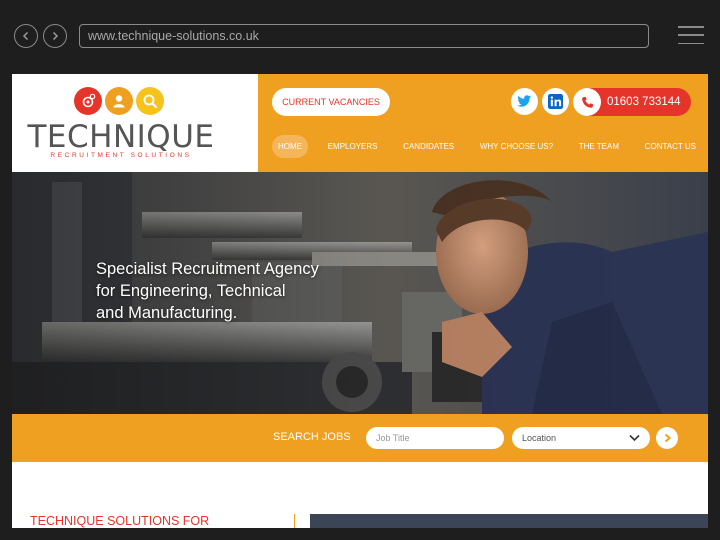 The width and height of the screenshot is (720, 540). I want to click on nav-item-contact-us: CONTACT US, so click(670, 146).